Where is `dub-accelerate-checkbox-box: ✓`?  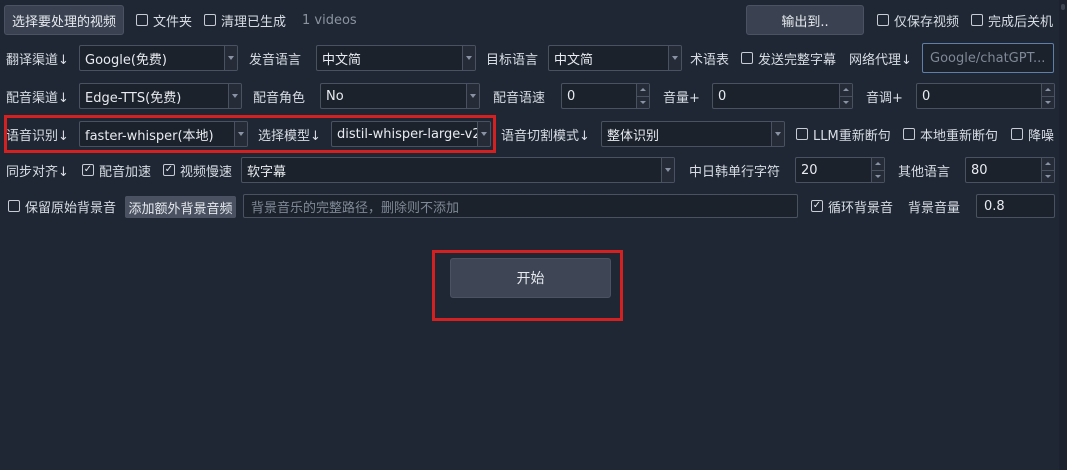 dub-accelerate-checkbox-box: ✓ is located at coordinates (88, 170).